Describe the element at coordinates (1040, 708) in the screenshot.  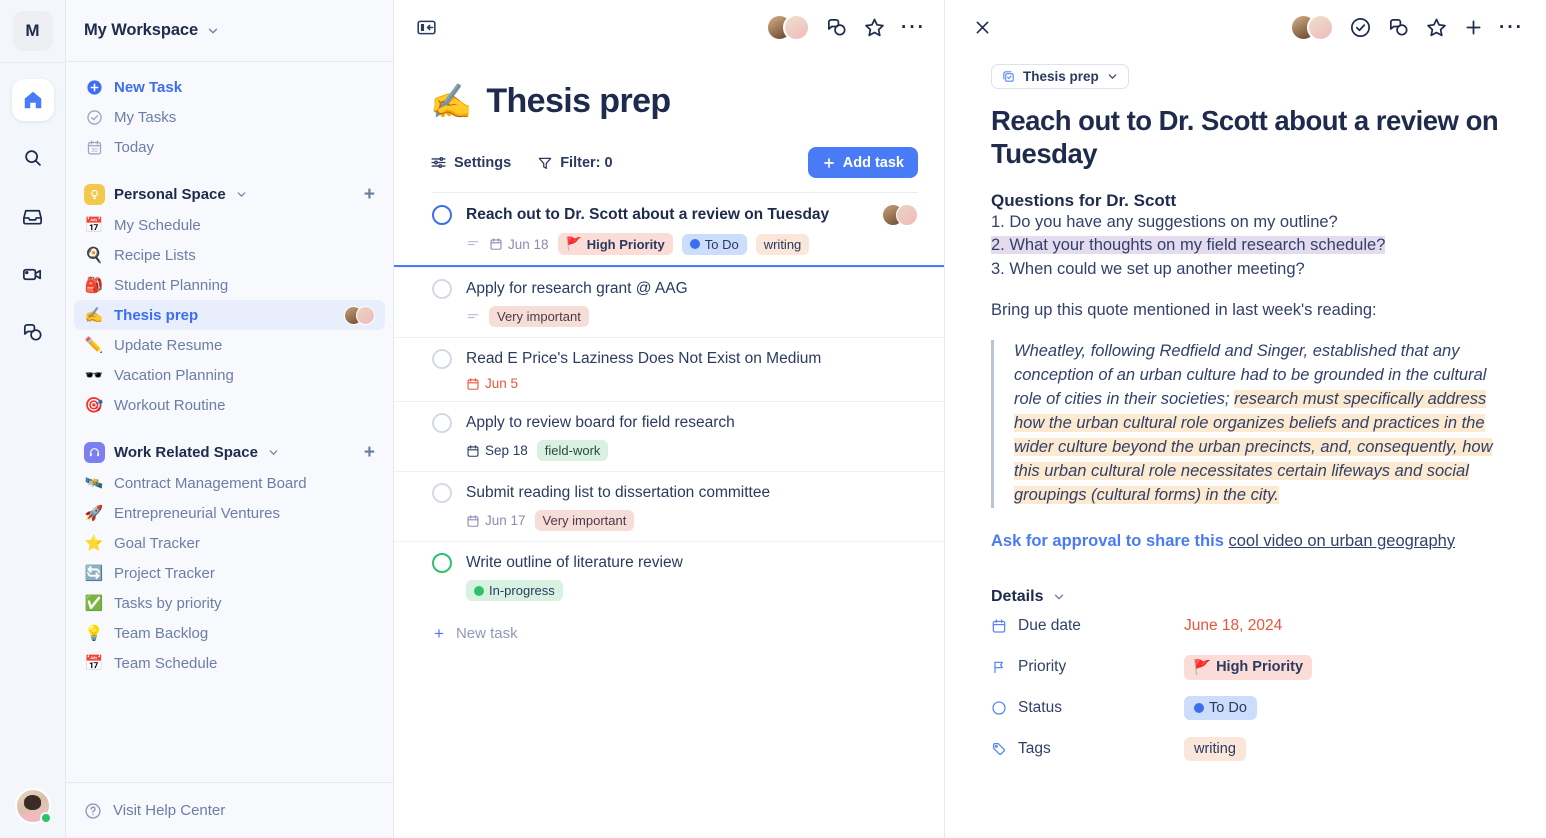
I see `field-label: Status` at that location.